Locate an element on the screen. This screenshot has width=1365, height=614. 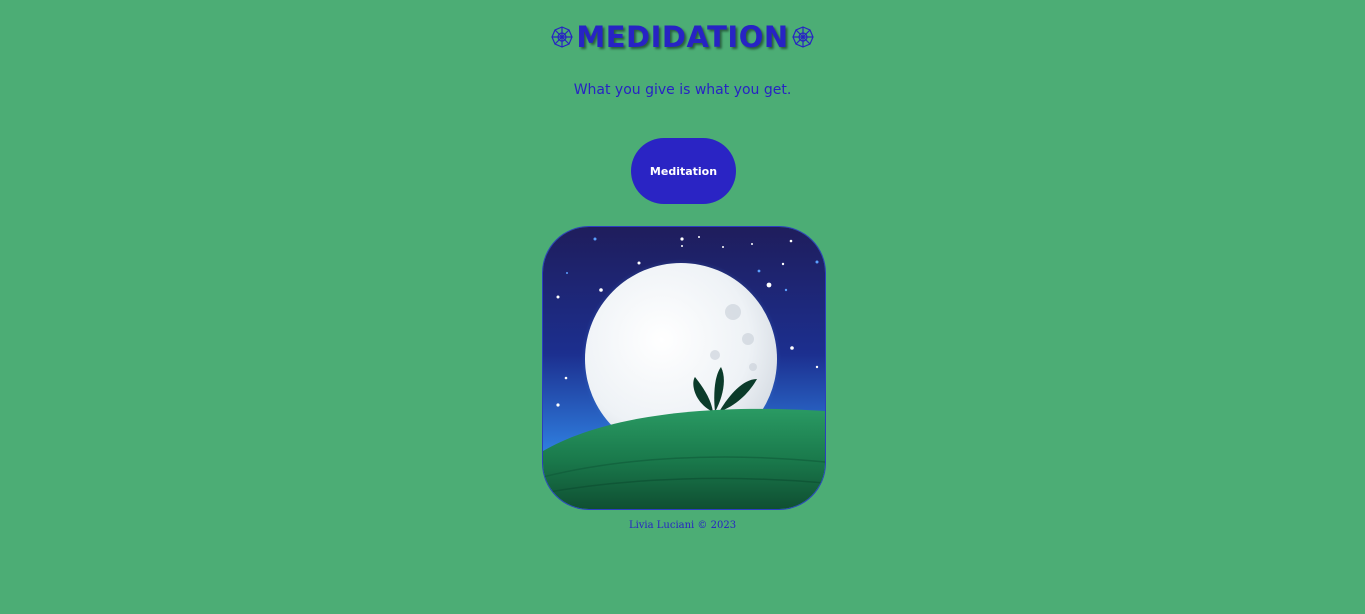
page-subtitle: What you give is what you get. is located at coordinates (682, 90).